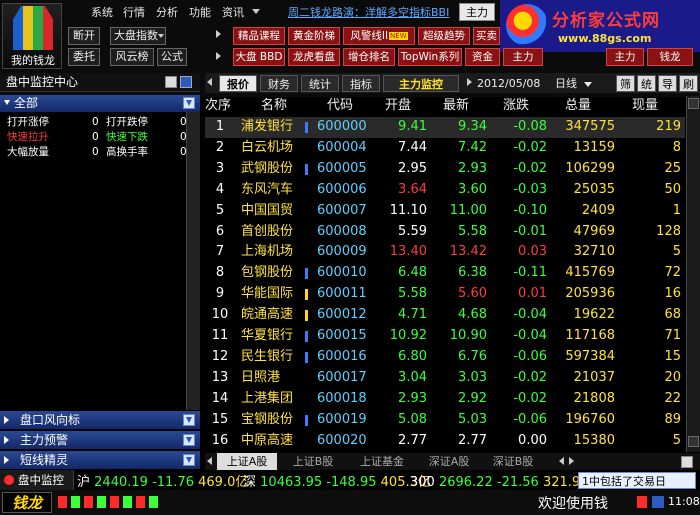  Describe the element at coordinates (647, 106) in the screenshot. I see `col-current: 现量` at that location.